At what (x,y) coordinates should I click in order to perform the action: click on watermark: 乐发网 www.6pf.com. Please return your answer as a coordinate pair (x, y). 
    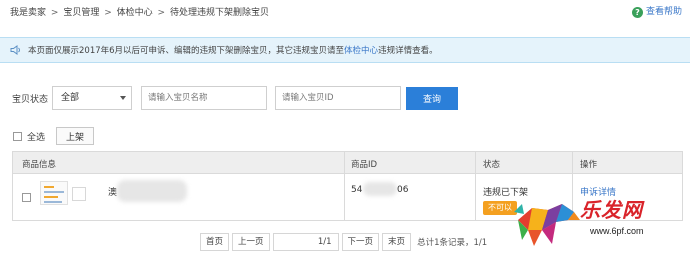
    Looking at the image, I should click on (601, 220).